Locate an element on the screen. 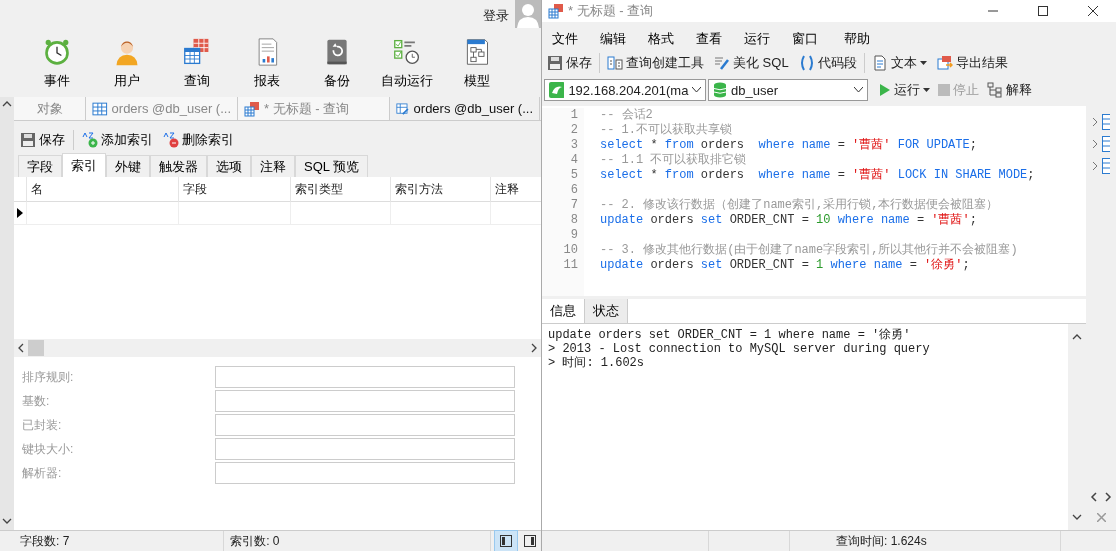 The height and width of the screenshot is (551, 1116). code-line: -- 3. 修改其他行数据(由于创建了name字段索引,所以其他行并不会被阻塞) is located at coordinates (809, 250).